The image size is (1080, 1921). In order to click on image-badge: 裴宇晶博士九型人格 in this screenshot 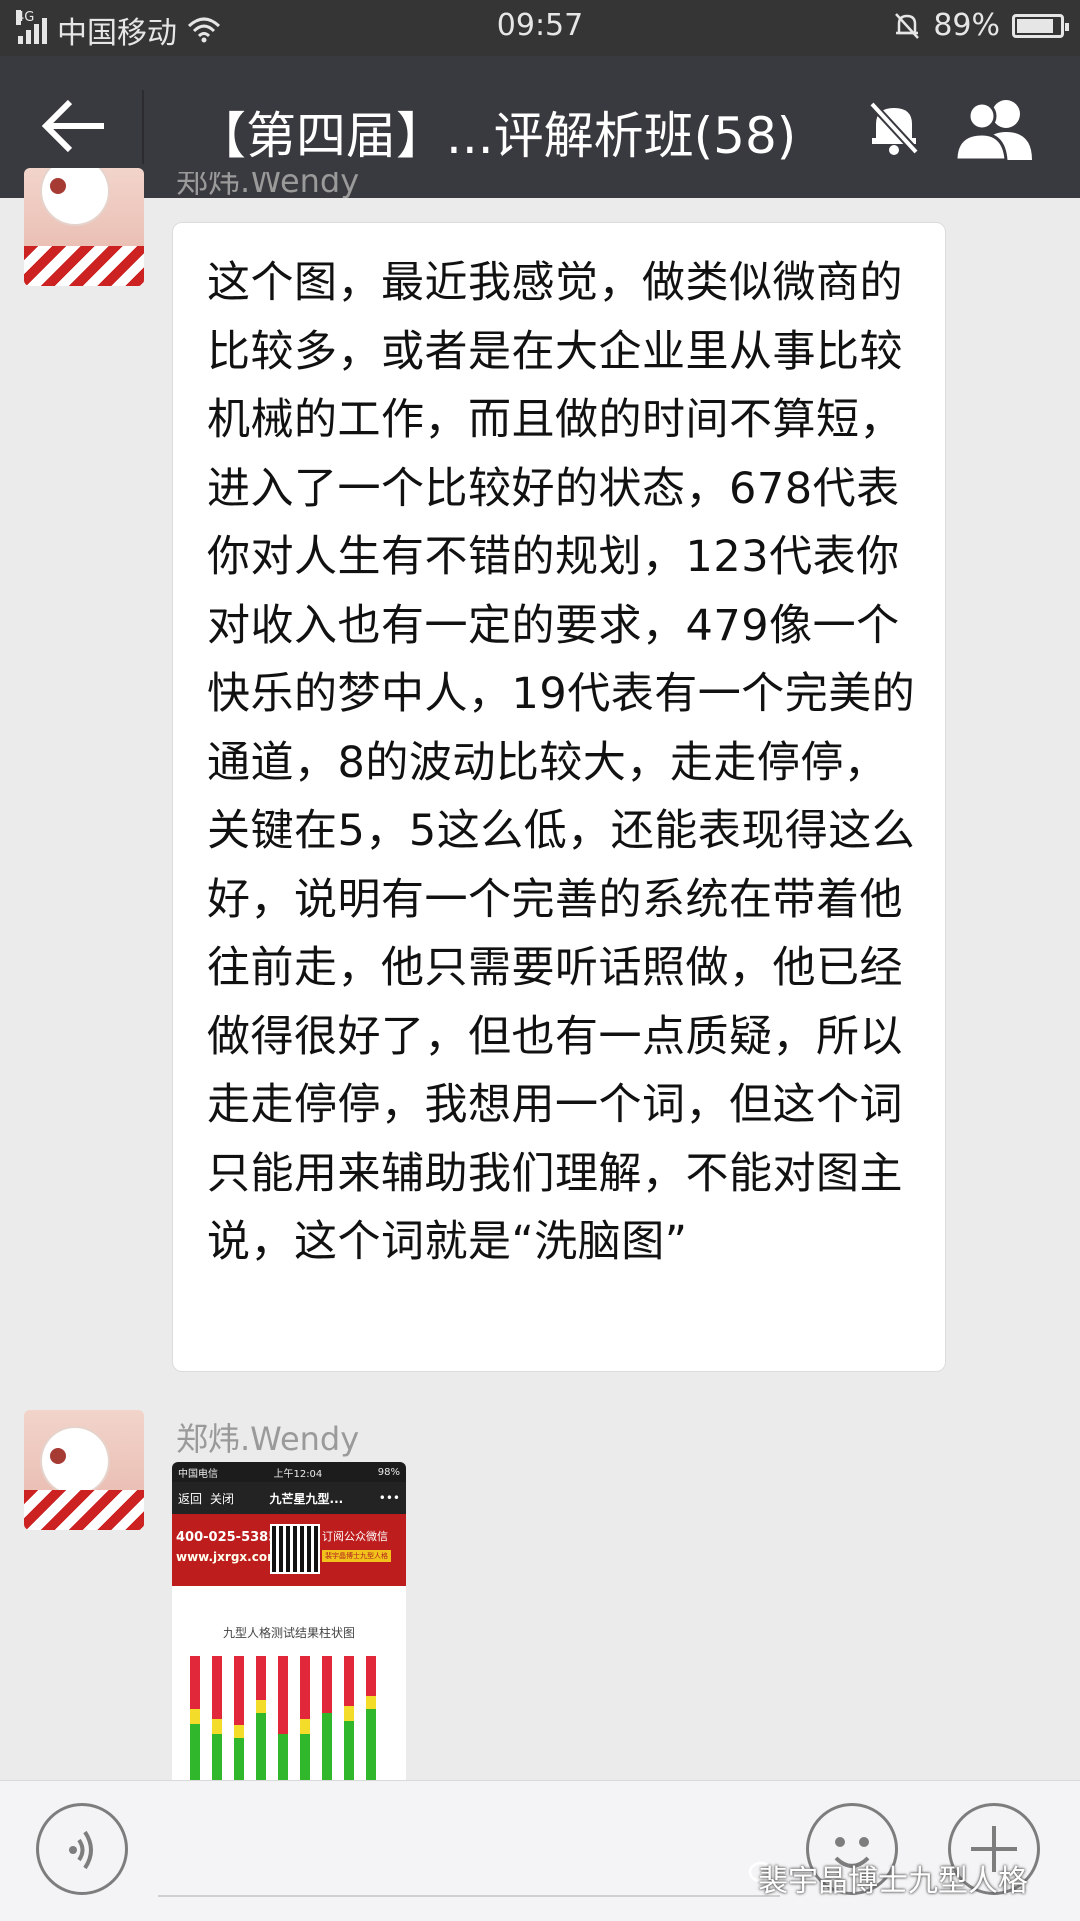, I will do `click(356, 1556)`.